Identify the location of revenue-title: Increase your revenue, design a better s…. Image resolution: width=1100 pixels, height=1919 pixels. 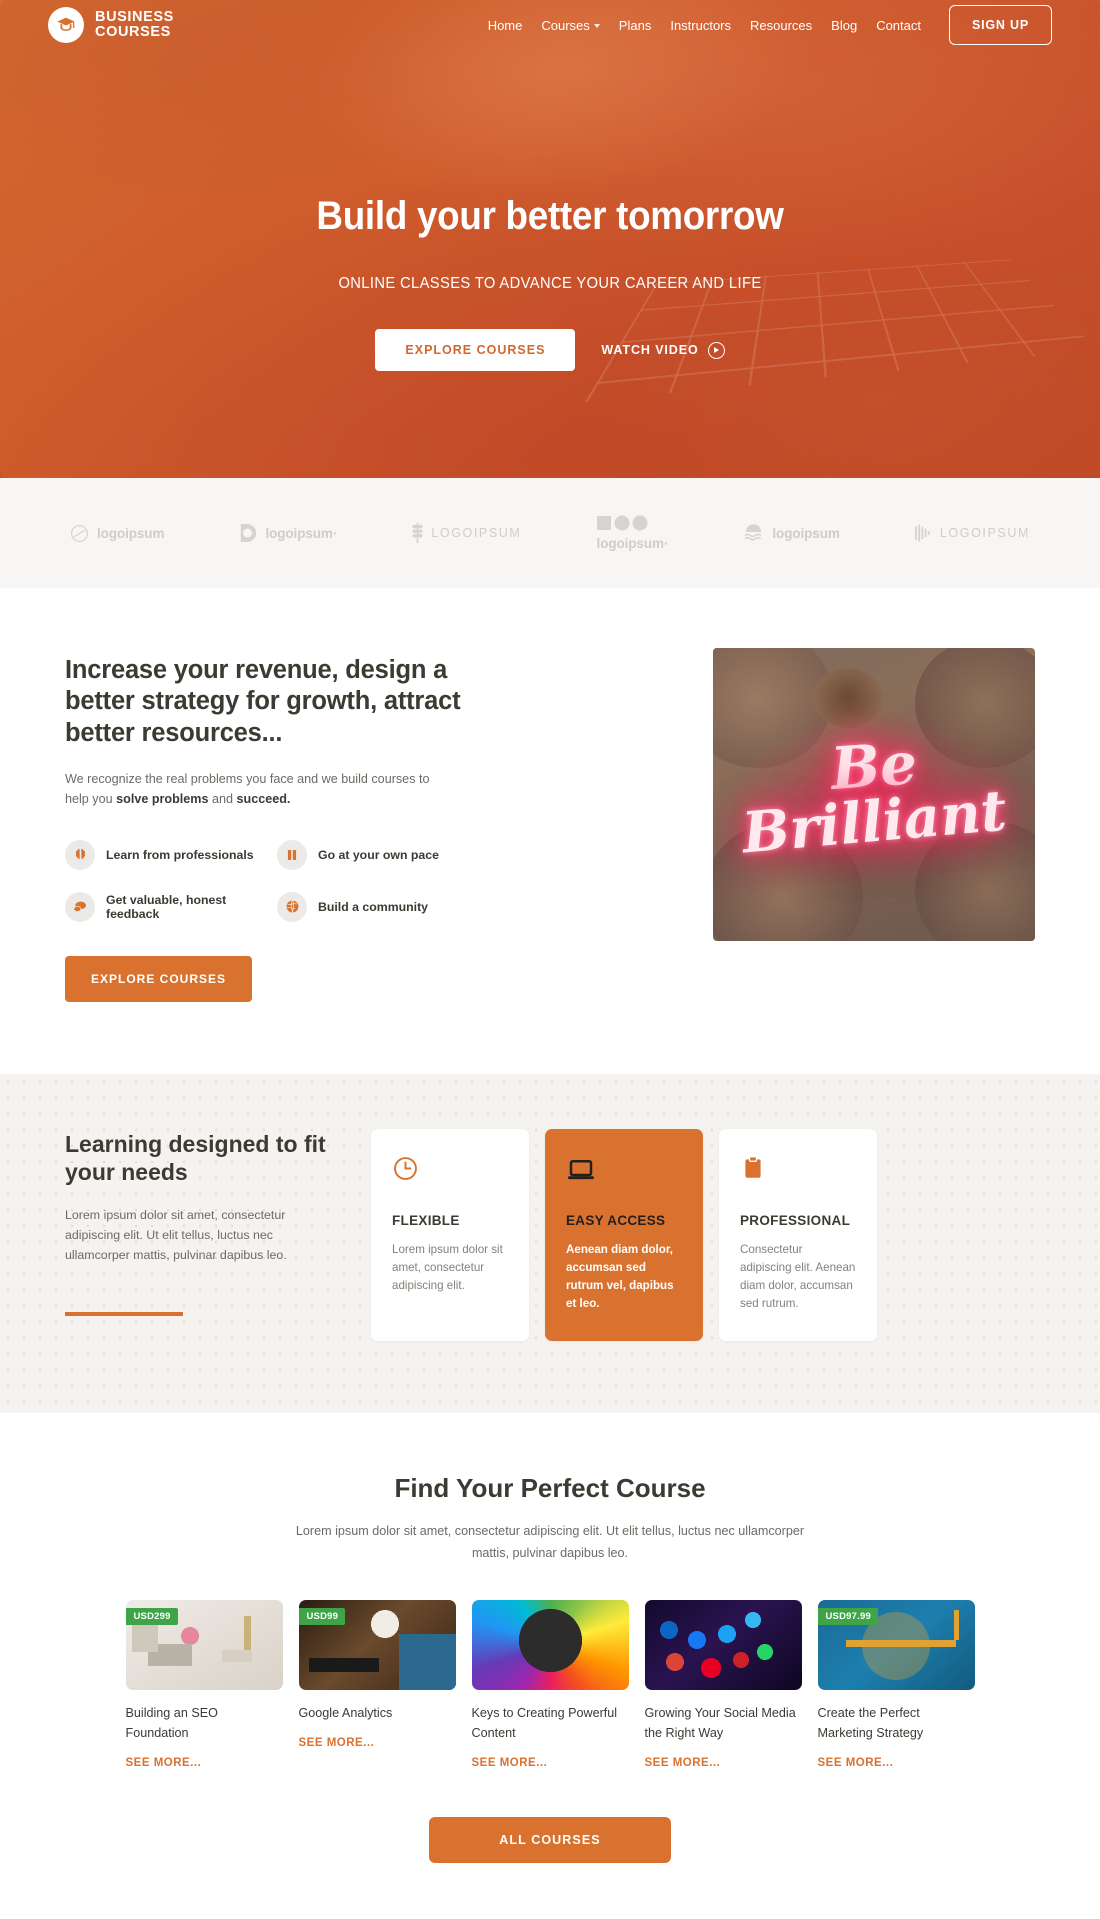
(263, 701).